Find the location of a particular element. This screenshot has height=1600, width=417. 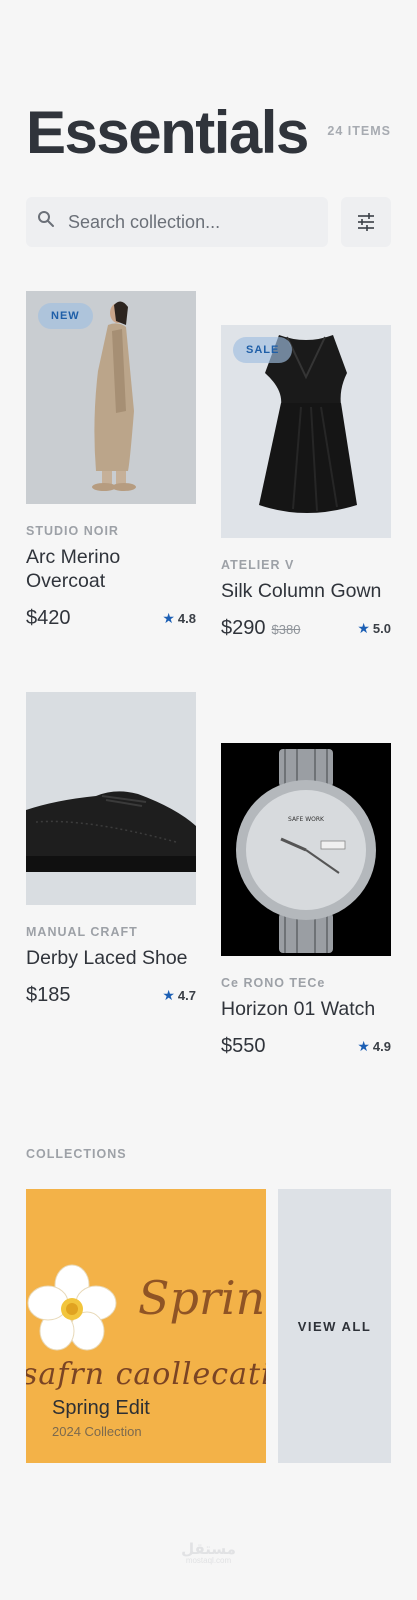

product-price: $420 is located at coordinates (48, 618).